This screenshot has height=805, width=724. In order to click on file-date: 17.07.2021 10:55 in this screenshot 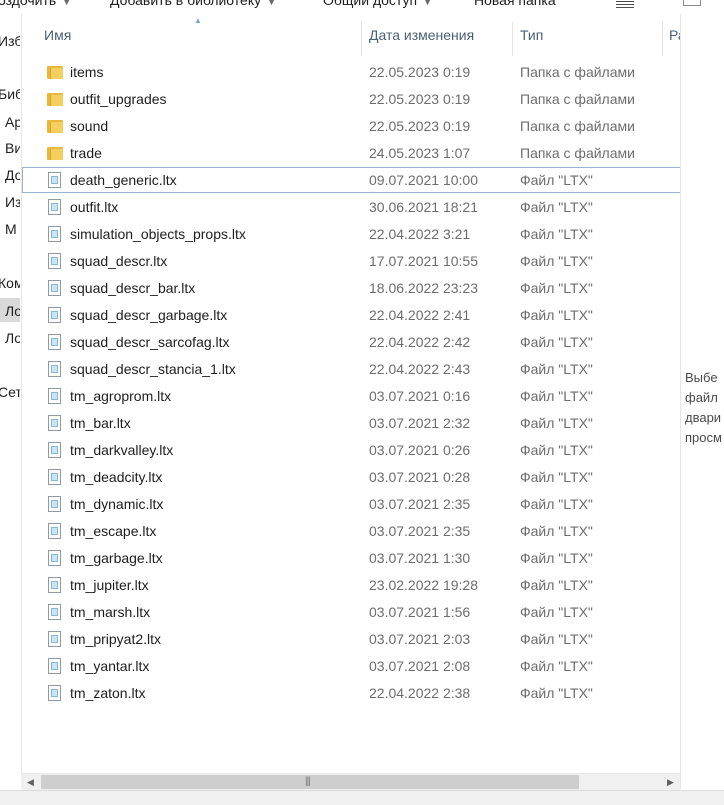, I will do `click(423, 261)`.